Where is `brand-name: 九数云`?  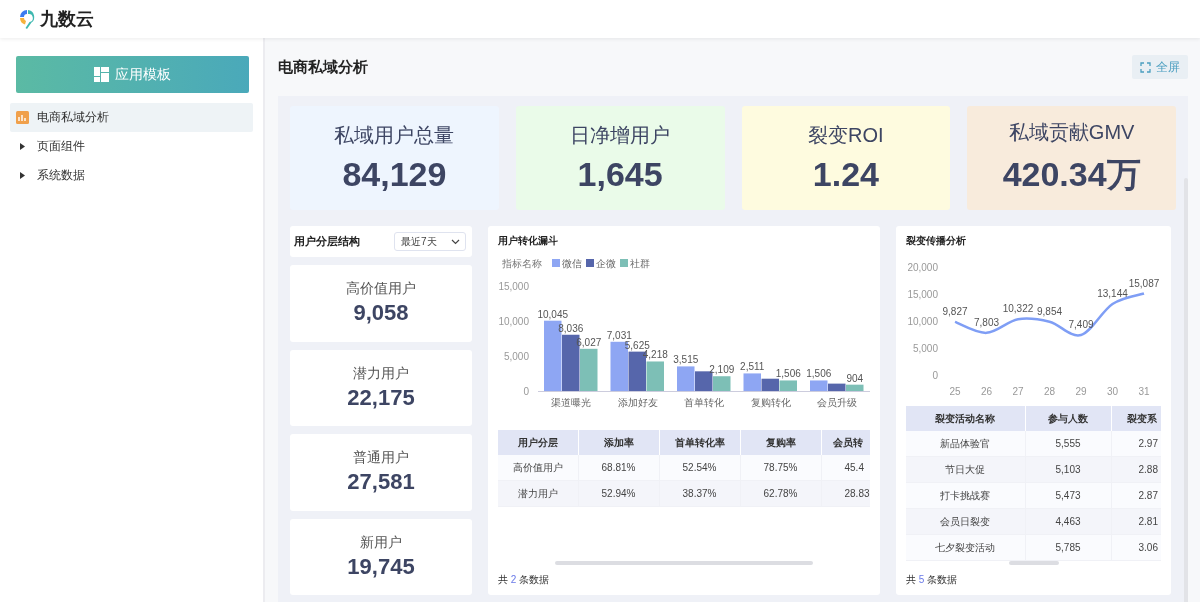
brand-name: 九数云 is located at coordinates (67, 19).